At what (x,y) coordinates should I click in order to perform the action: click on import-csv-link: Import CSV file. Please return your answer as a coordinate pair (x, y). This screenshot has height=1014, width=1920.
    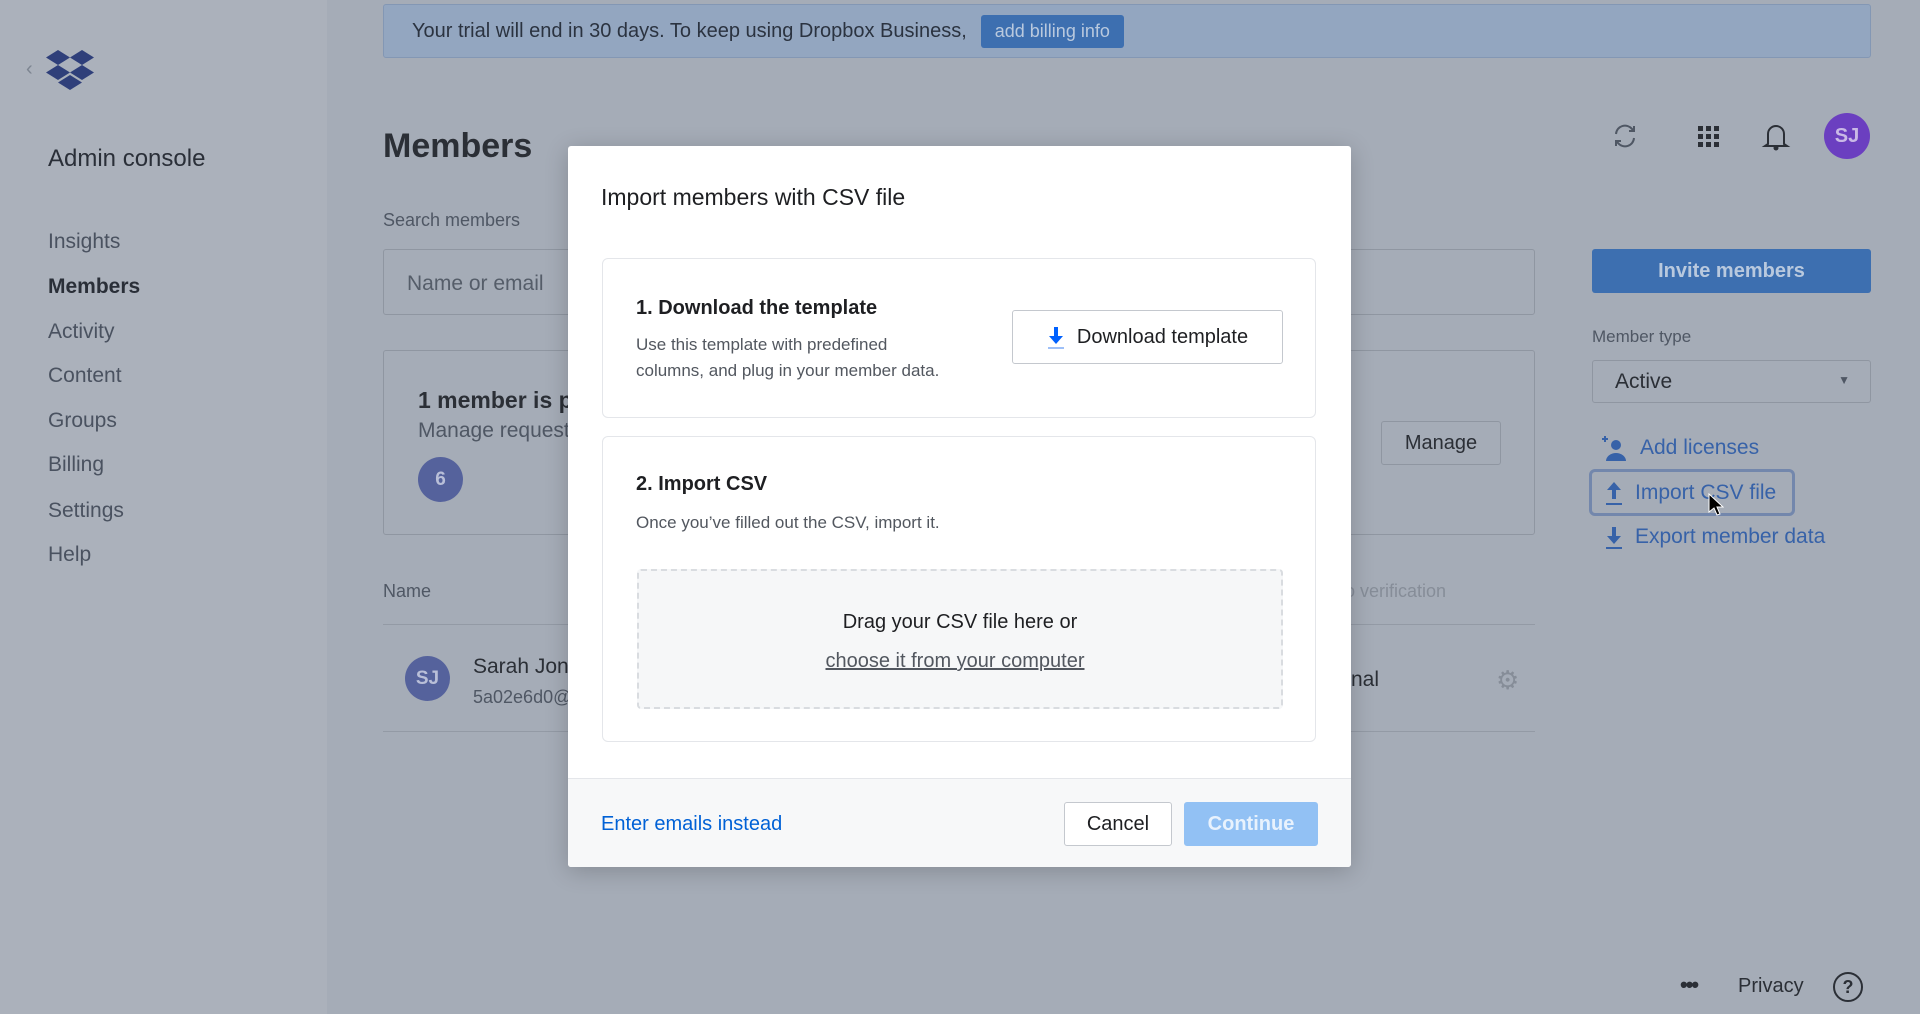
    Looking at the image, I should click on (1692, 492).